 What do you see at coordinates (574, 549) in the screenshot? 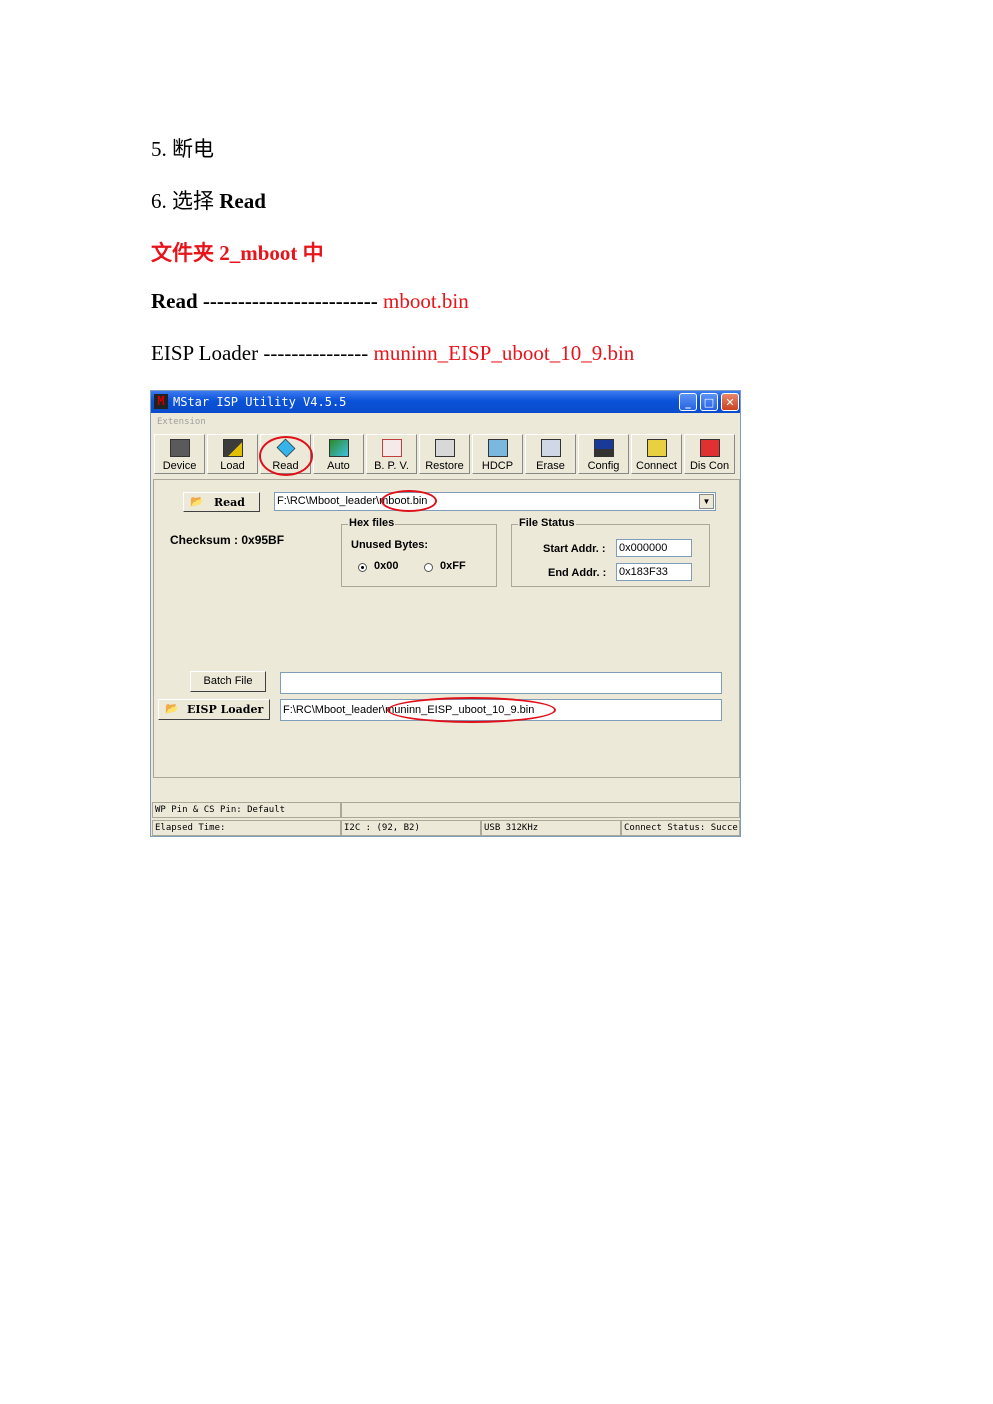
I see `start-addr-label: Start Addr. :` at bounding box center [574, 549].